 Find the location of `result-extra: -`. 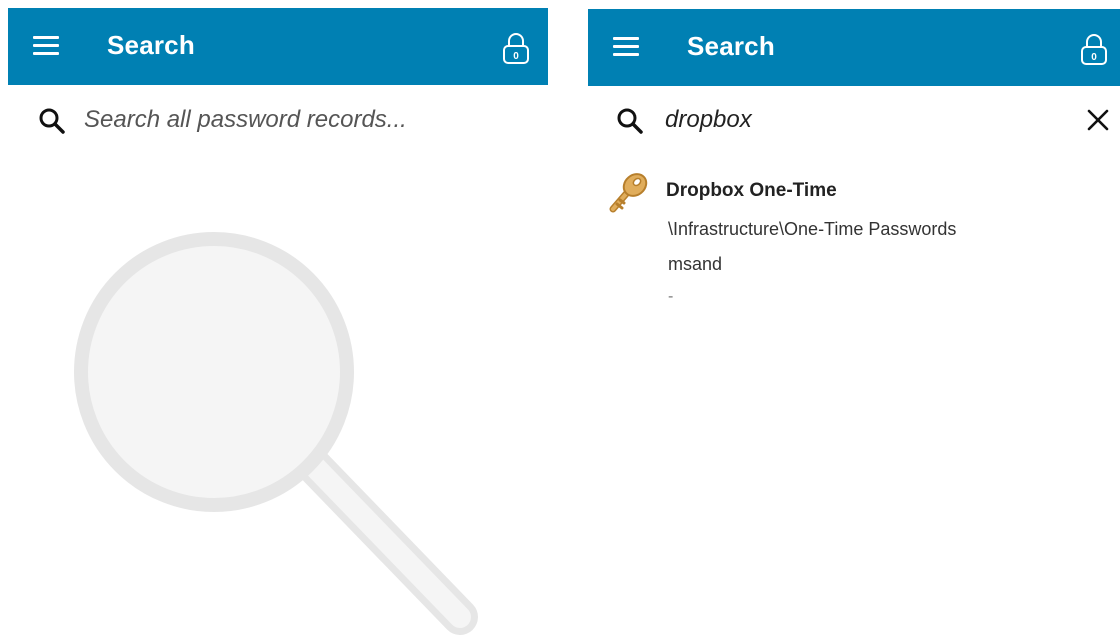

result-extra: - is located at coordinates (671, 296).